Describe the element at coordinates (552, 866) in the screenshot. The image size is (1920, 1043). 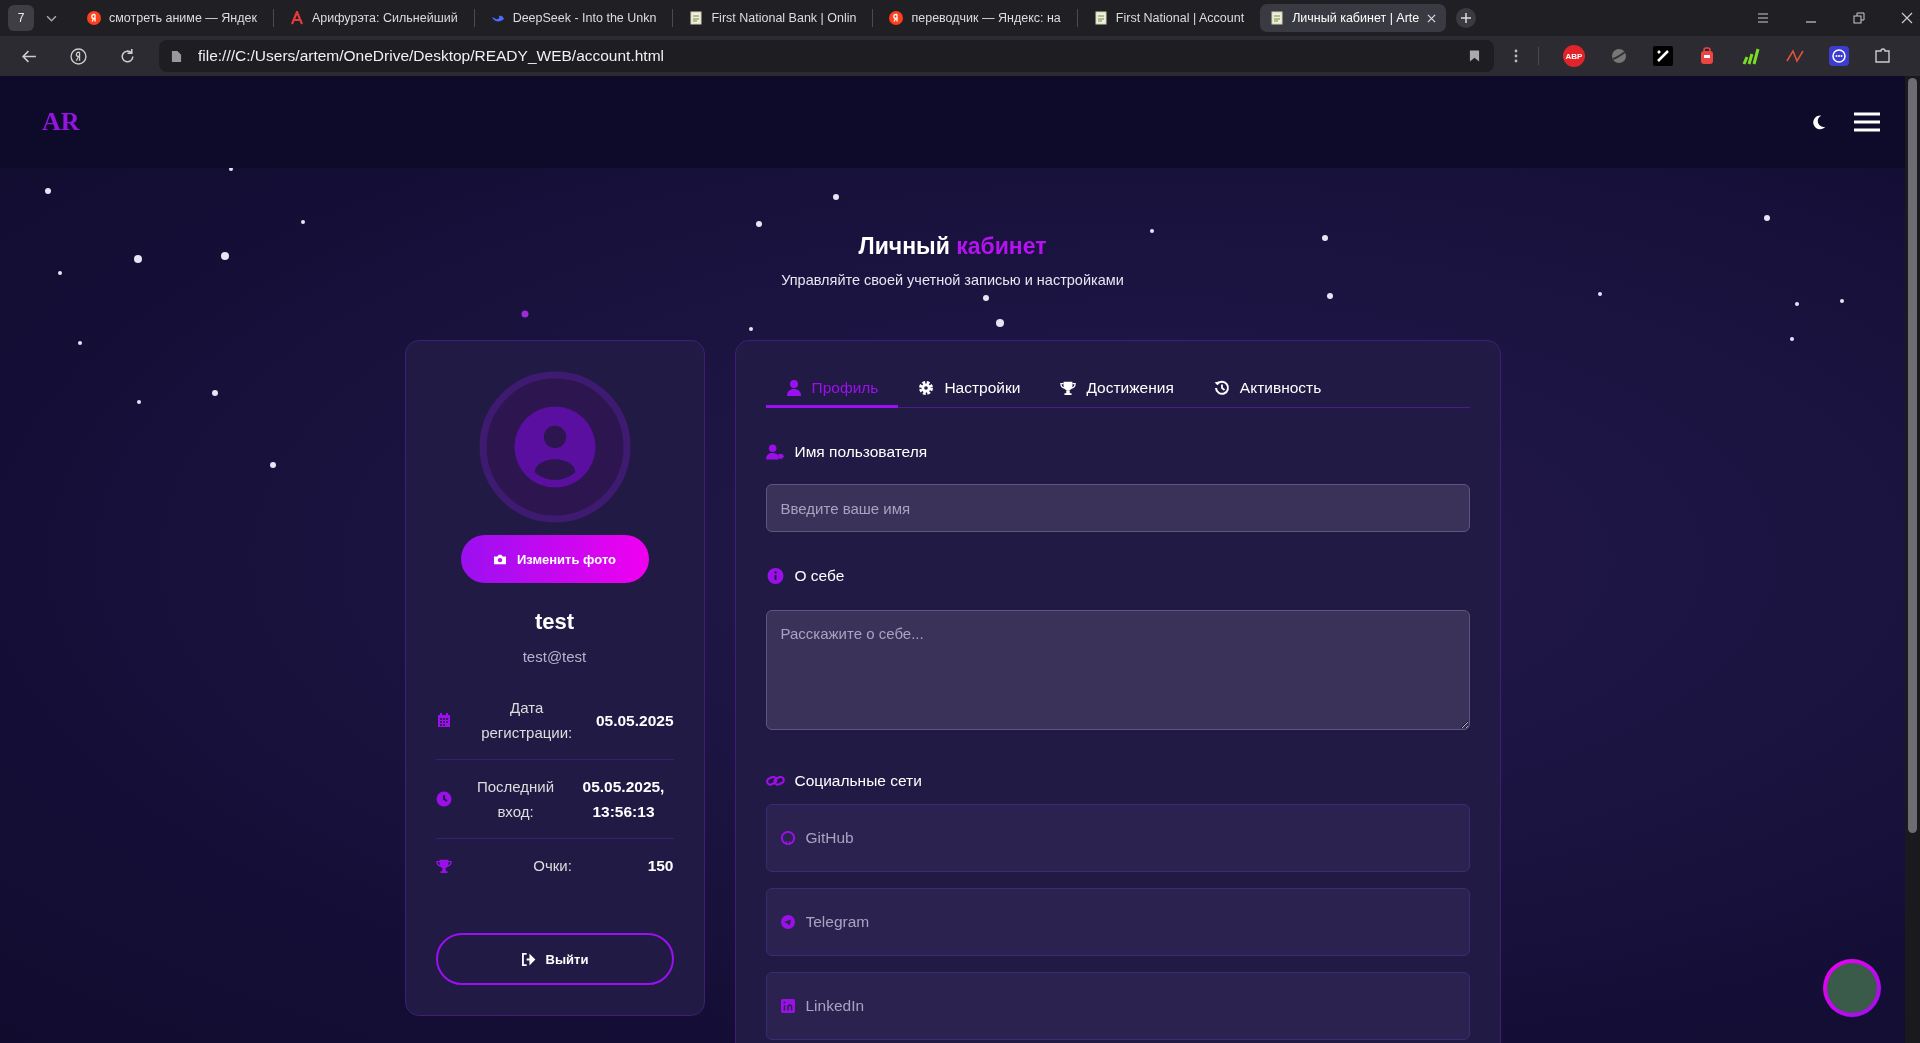
I see `stat-label: Очки:` at that location.